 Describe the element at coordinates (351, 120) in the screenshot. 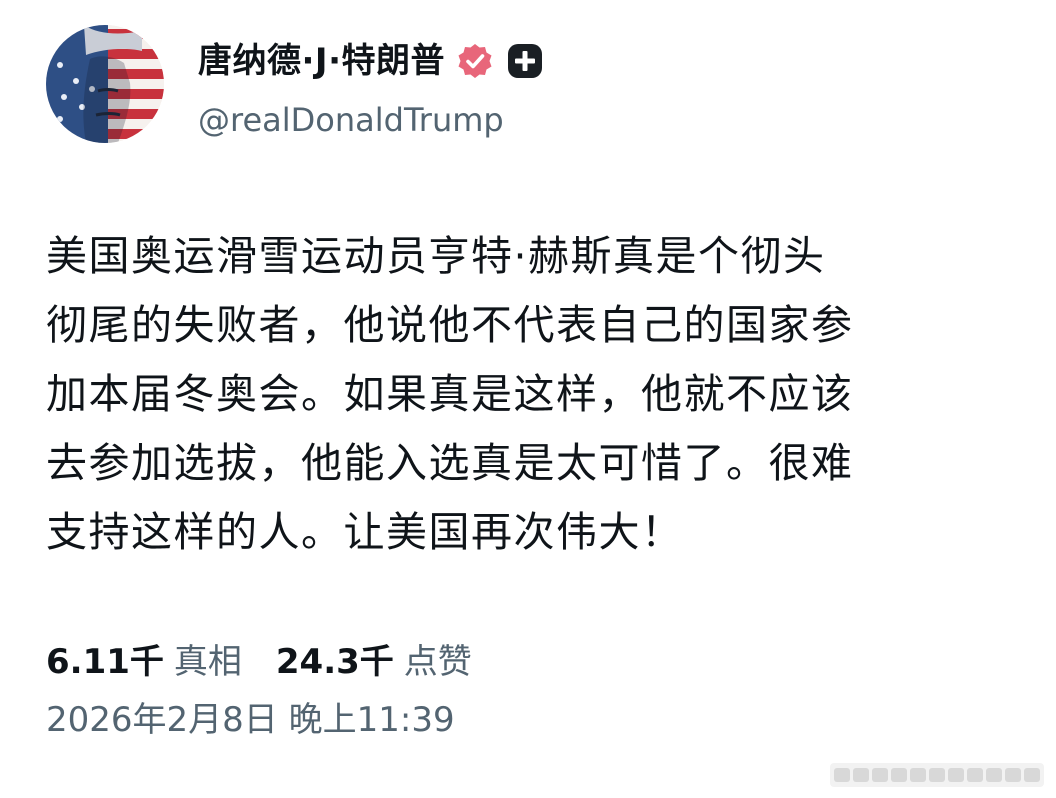

I see `user-handle: @realDonaldTrump` at that location.